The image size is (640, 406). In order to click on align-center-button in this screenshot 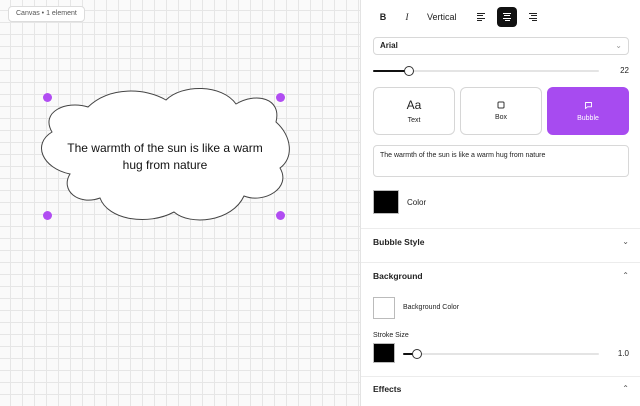, I will do `click(507, 17)`.